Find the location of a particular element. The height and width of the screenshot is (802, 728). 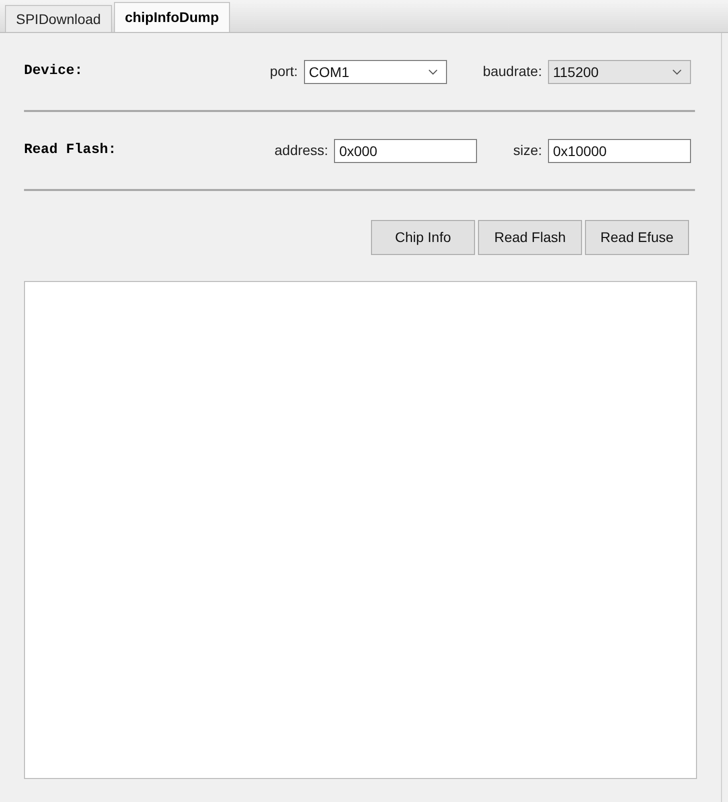

action-button: Read Efuse is located at coordinates (637, 237).